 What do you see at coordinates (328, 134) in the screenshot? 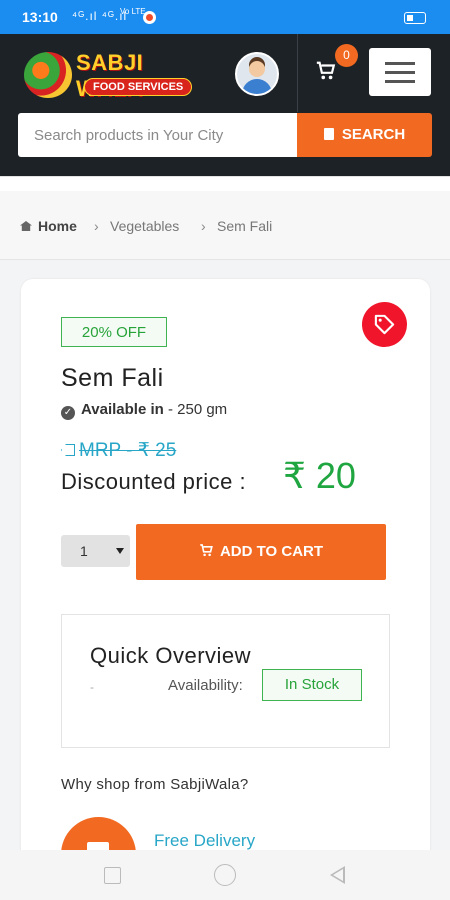
I see `search-icon` at bounding box center [328, 134].